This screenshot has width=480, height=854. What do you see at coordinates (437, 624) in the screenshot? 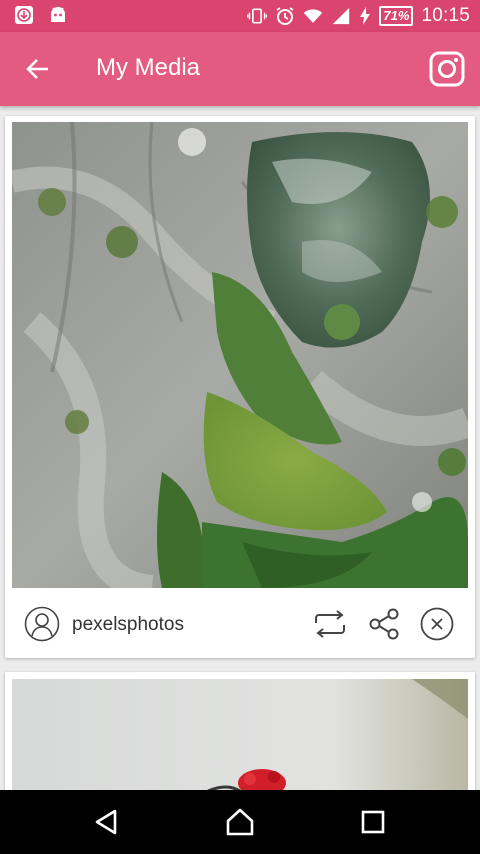
I see `close-icon` at bounding box center [437, 624].